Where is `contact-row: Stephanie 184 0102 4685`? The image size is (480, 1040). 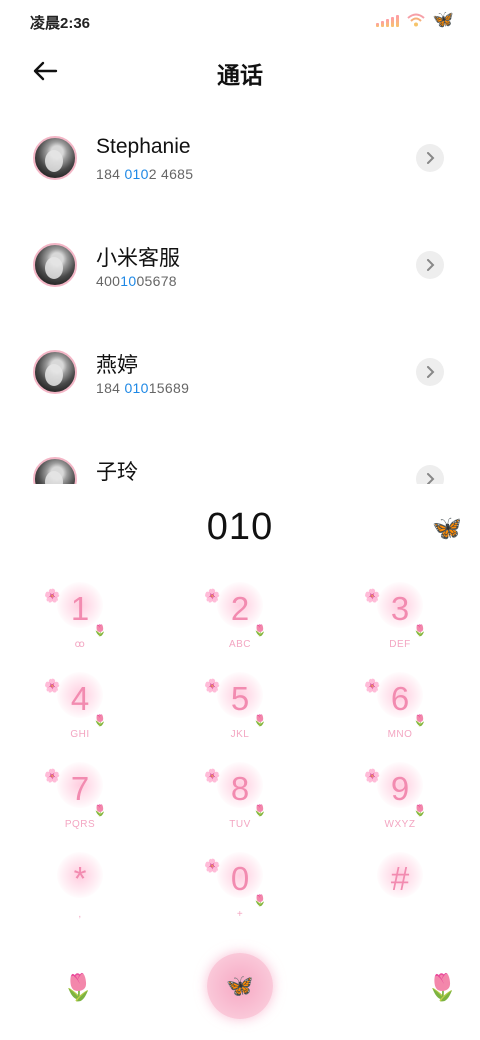 contact-row: Stephanie 184 0102 4685 is located at coordinates (240, 157).